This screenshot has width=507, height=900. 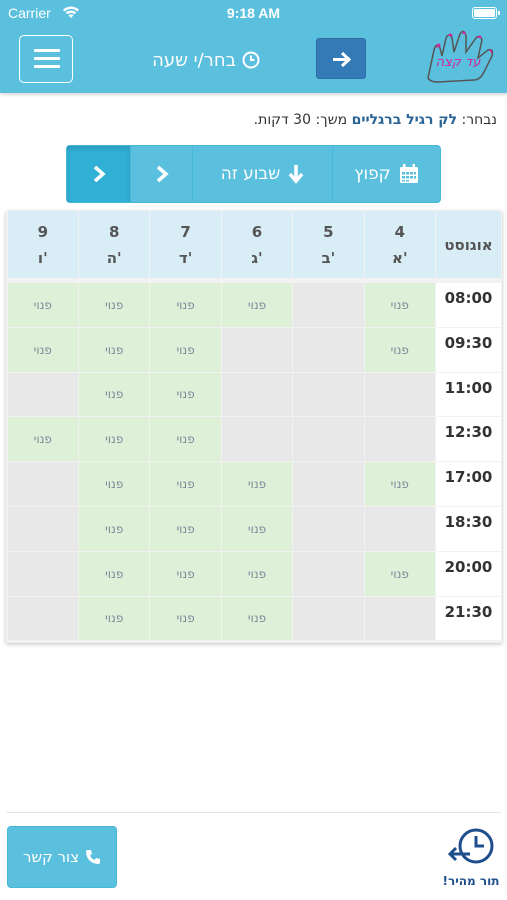 I want to click on jump-label: קפוץ, so click(x=372, y=174).